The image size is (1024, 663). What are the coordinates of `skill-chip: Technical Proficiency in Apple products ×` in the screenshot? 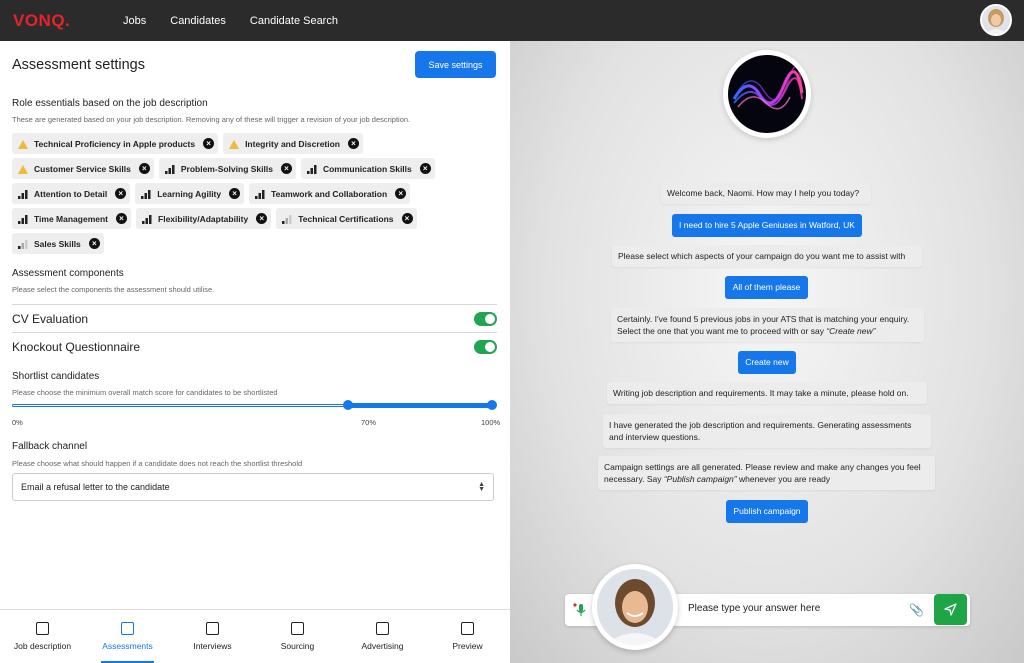 It's located at (115, 143).